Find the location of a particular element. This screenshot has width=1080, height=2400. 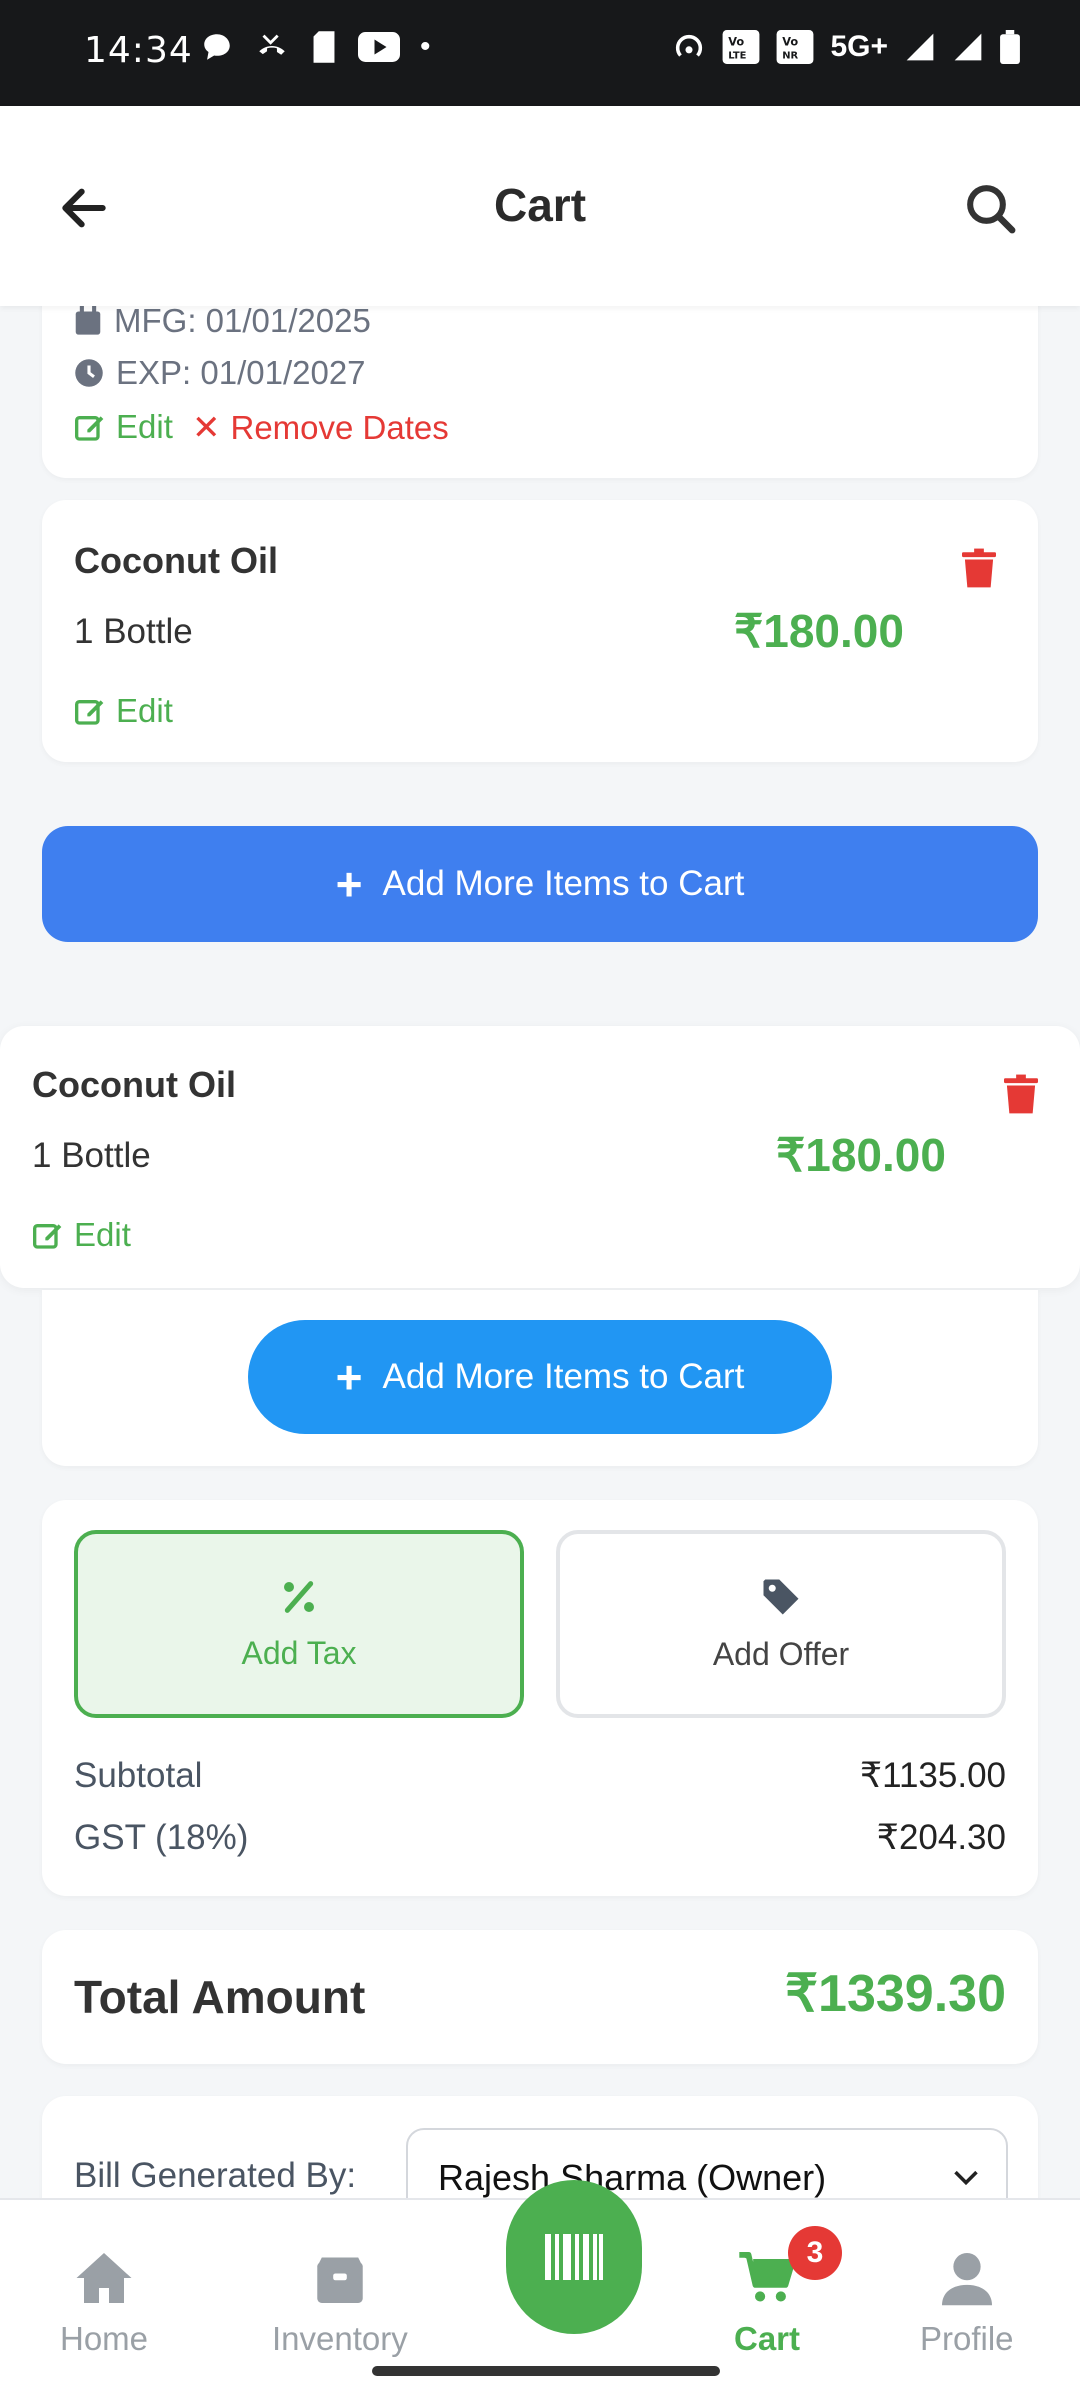

home-indicator is located at coordinates (546, 2371).